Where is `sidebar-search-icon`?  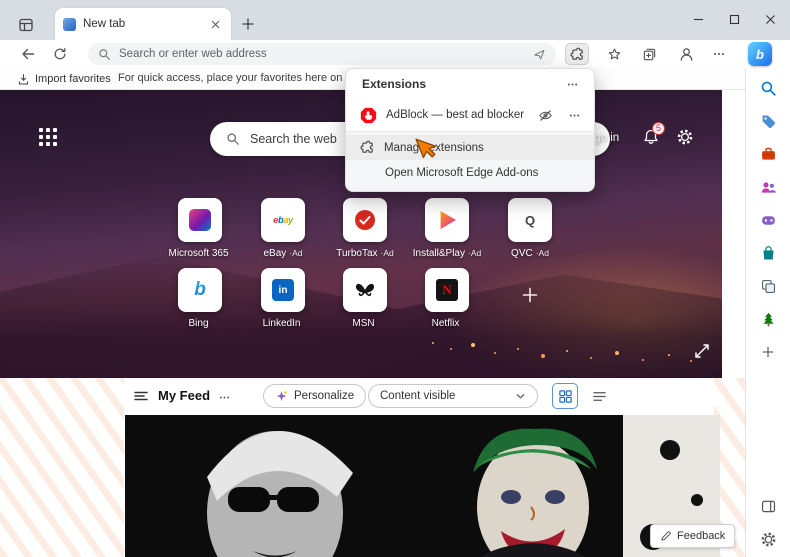 sidebar-search-icon is located at coordinates (768, 88).